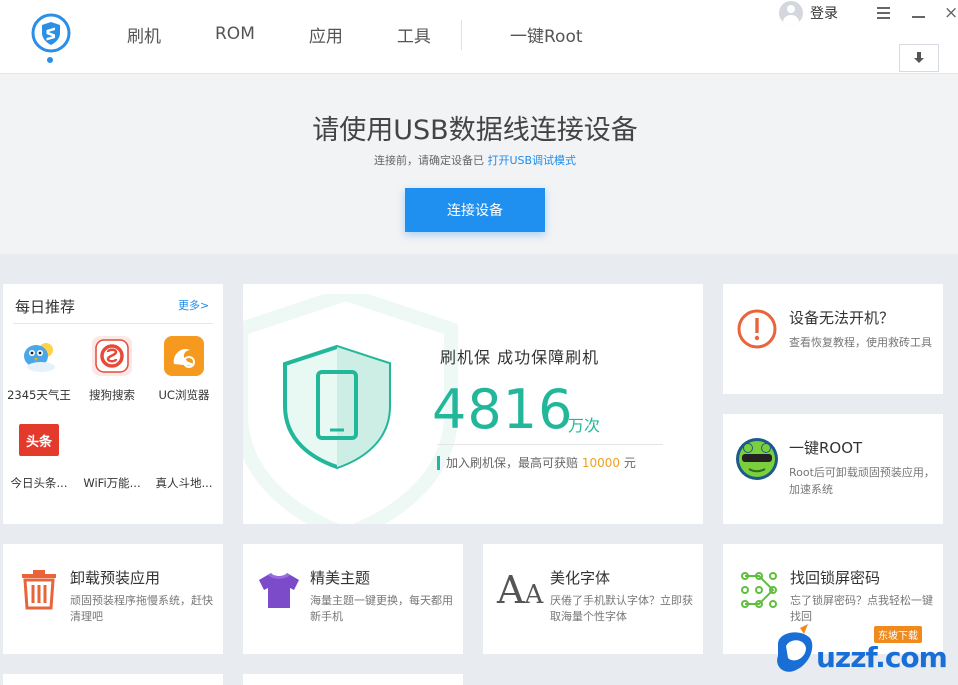 The height and width of the screenshot is (685, 958). Describe the element at coordinates (882, 657) in the screenshot. I see `watermark-text: uzzf.com` at that location.